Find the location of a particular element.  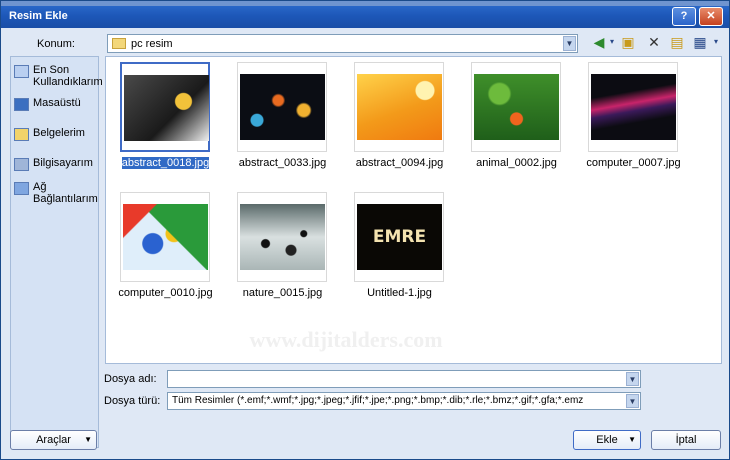

insert-button: Ekle ▼ is located at coordinates (607, 440).